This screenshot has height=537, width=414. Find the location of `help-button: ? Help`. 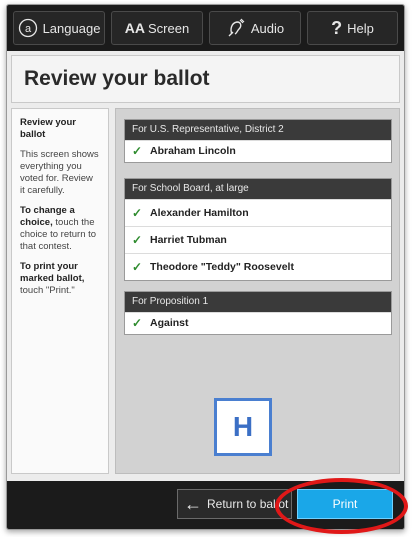

help-button: ? Help is located at coordinates (352, 28).